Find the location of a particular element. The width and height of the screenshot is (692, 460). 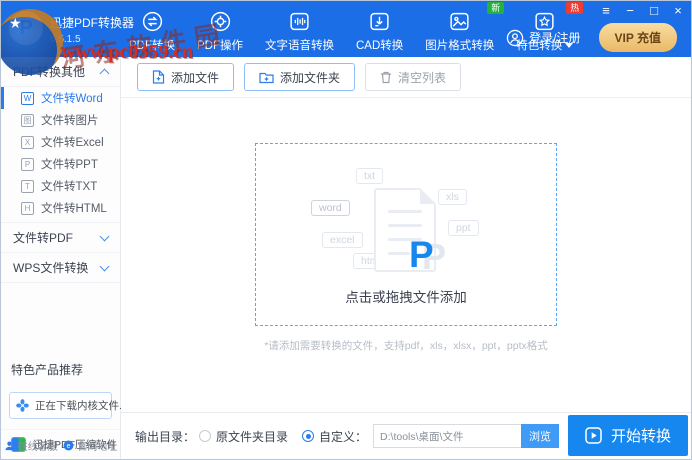

vip-recharge-button: VIP 充值 is located at coordinates (637, 37).